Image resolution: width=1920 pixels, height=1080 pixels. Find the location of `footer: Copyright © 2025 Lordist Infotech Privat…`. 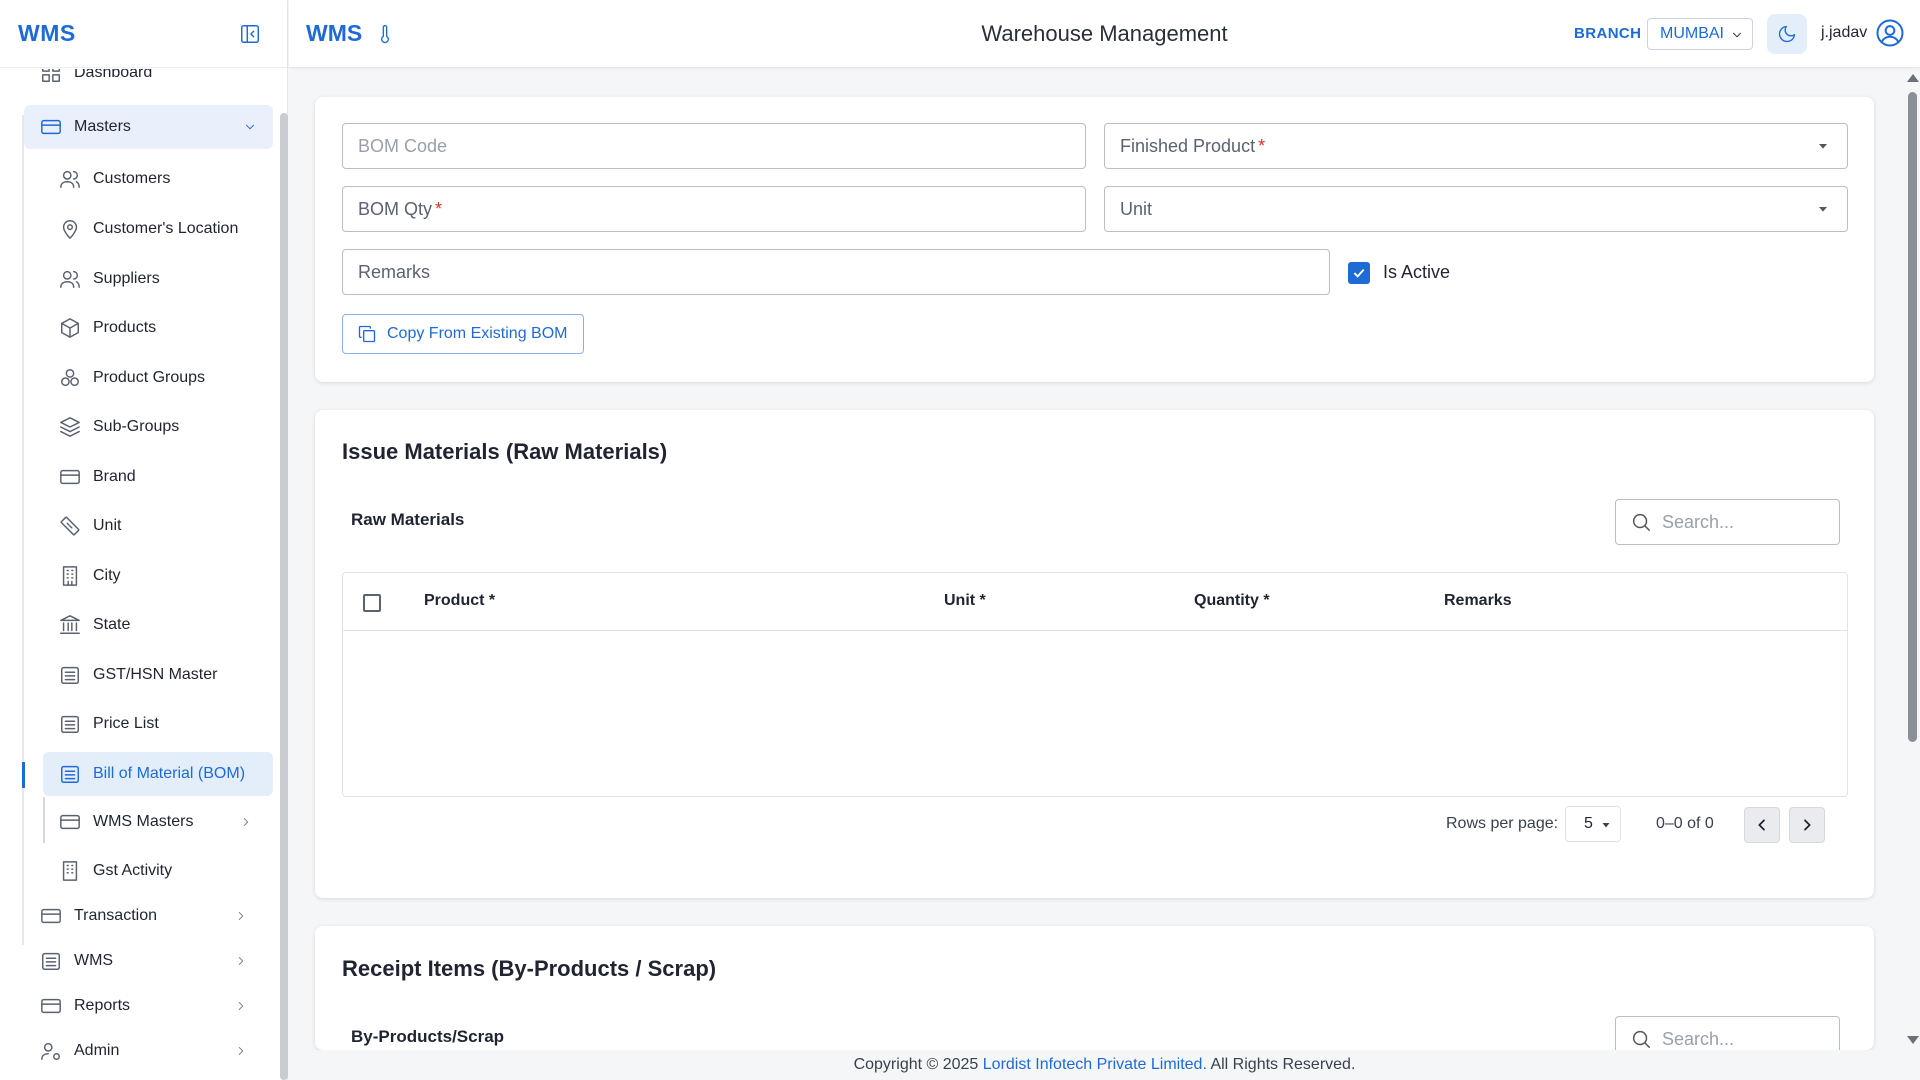

footer: Copyright © 2025 Lordist Infotech Privat… is located at coordinates (1104, 1065).